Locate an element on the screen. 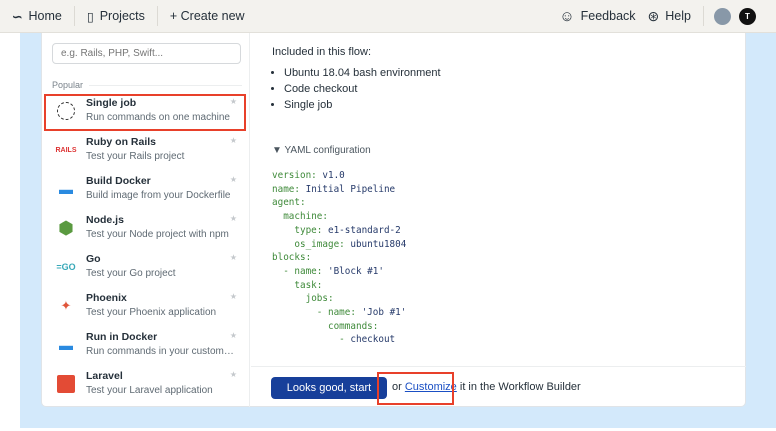 The height and width of the screenshot is (431, 776). projects-label: Projects is located at coordinates (122, 16).